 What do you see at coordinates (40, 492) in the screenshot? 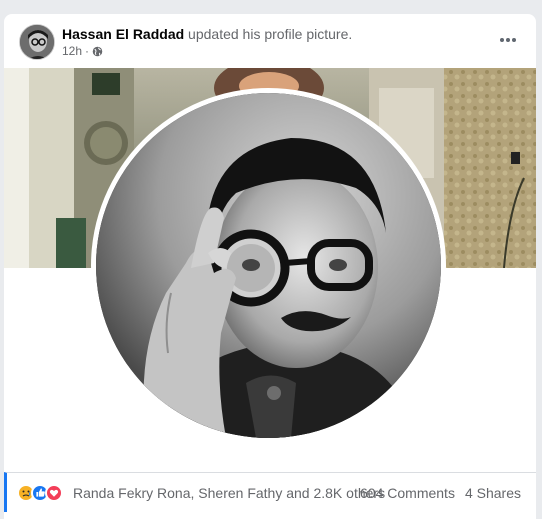
I see `reaction-icons` at bounding box center [40, 492].